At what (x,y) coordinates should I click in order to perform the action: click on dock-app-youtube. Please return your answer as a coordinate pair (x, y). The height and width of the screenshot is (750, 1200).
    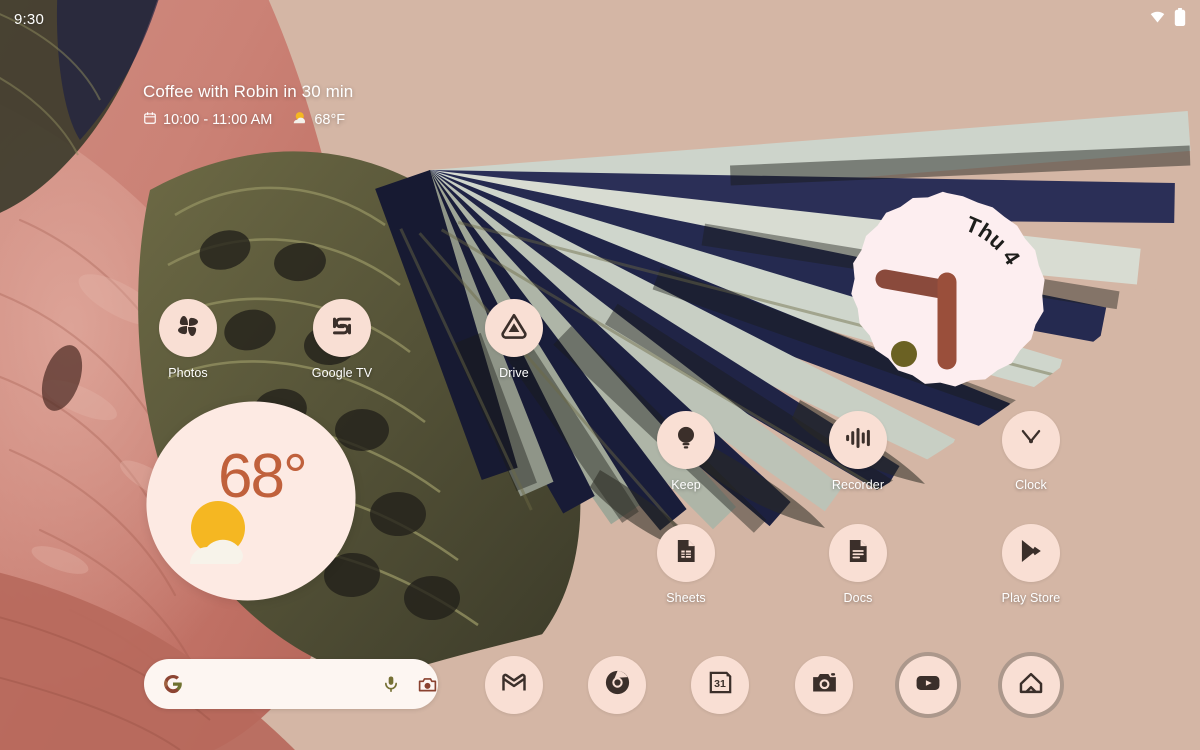
    Looking at the image, I should click on (928, 685).